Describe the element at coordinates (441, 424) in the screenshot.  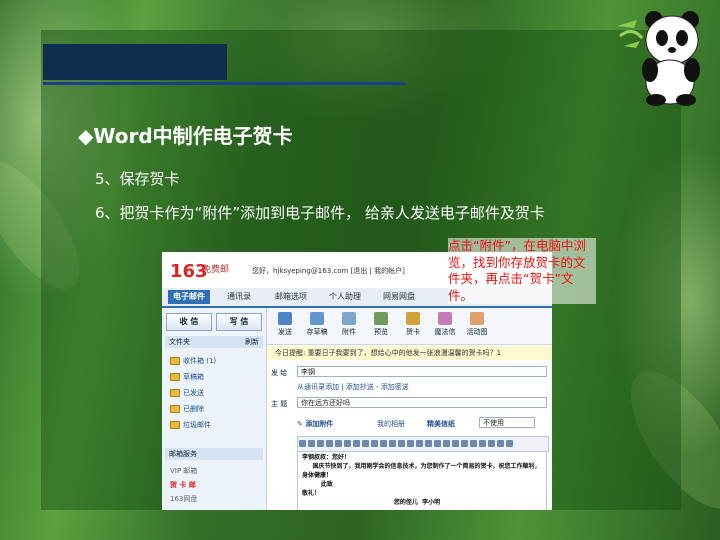
I see `stationery-link: 精美信纸` at that location.